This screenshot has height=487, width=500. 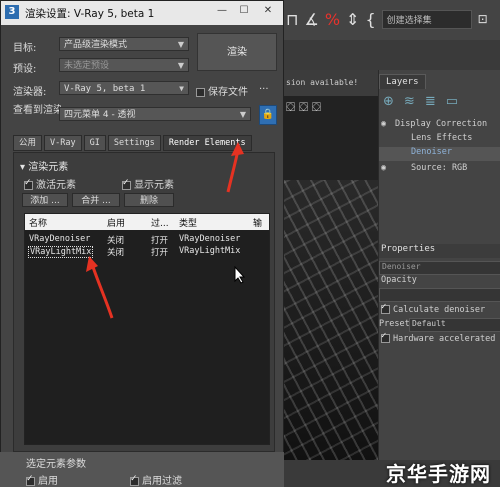 I want to click on render-preview, so click(x=330, y=320).